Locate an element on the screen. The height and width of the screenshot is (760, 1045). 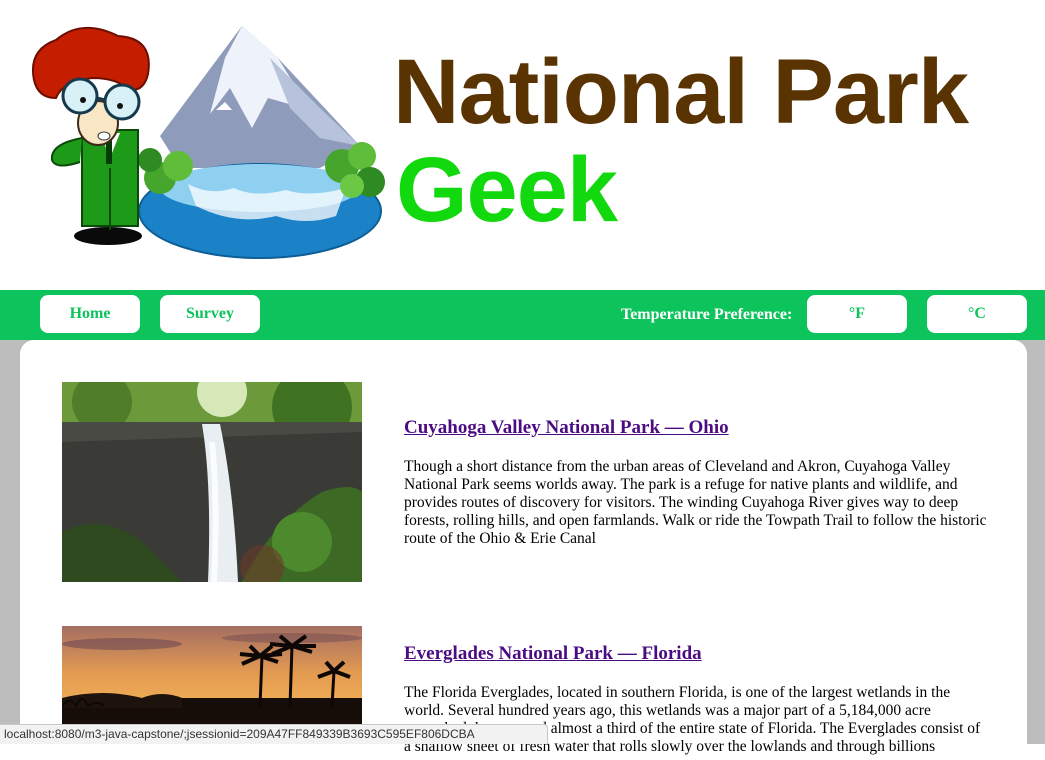
celsius-button: °C is located at coordinates (977, 314).